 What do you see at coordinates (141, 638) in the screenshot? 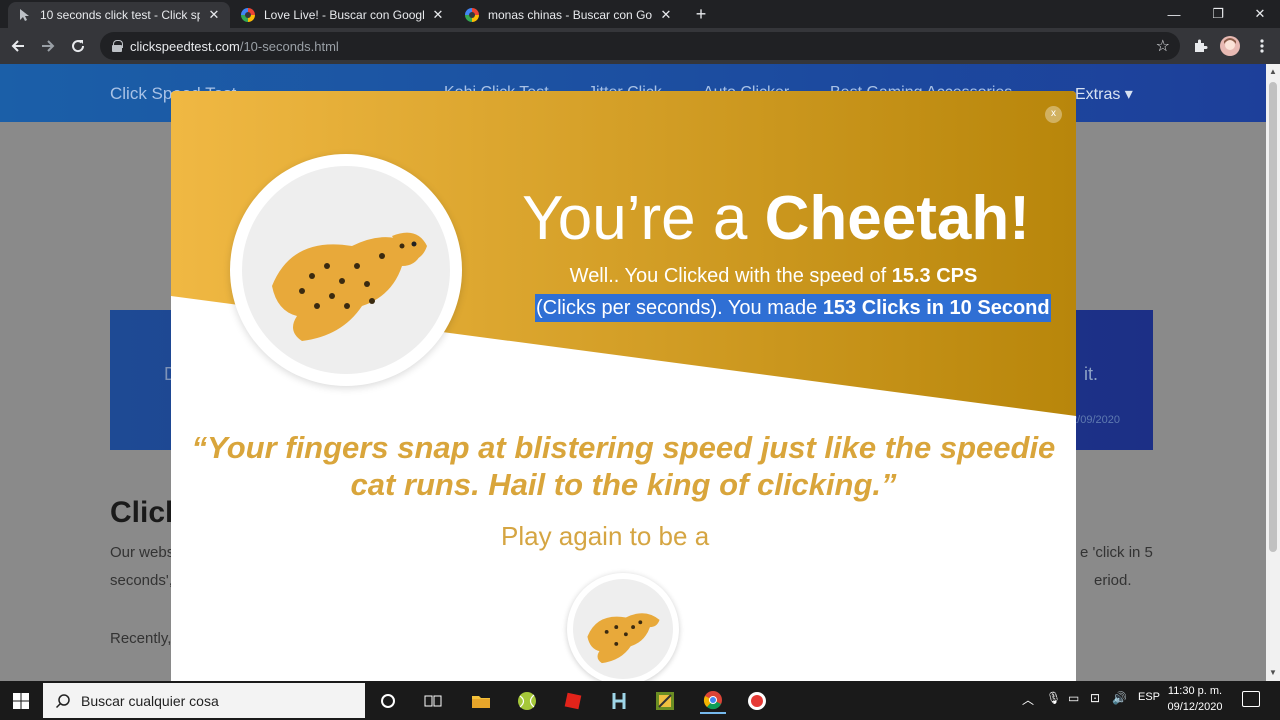
I see `paragraph-line: Recently,` at bounding box center [141, 638].